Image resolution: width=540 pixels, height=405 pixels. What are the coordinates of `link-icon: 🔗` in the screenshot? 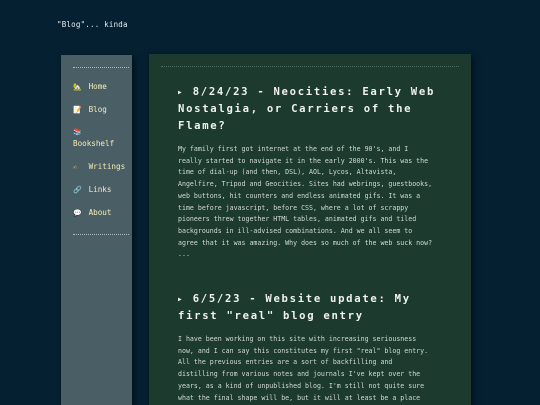 It's located at (77, 189).